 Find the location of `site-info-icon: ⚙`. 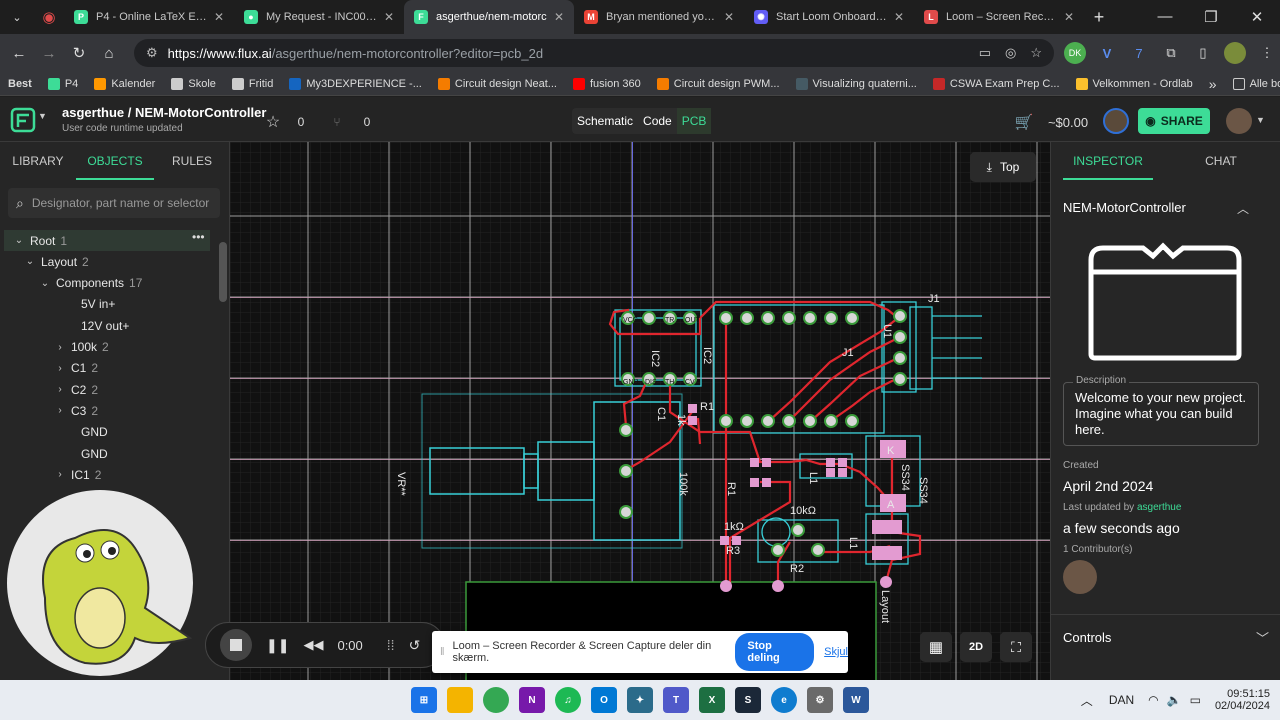

site-info-icon: ⚙ is located at coordinates (152, 53).